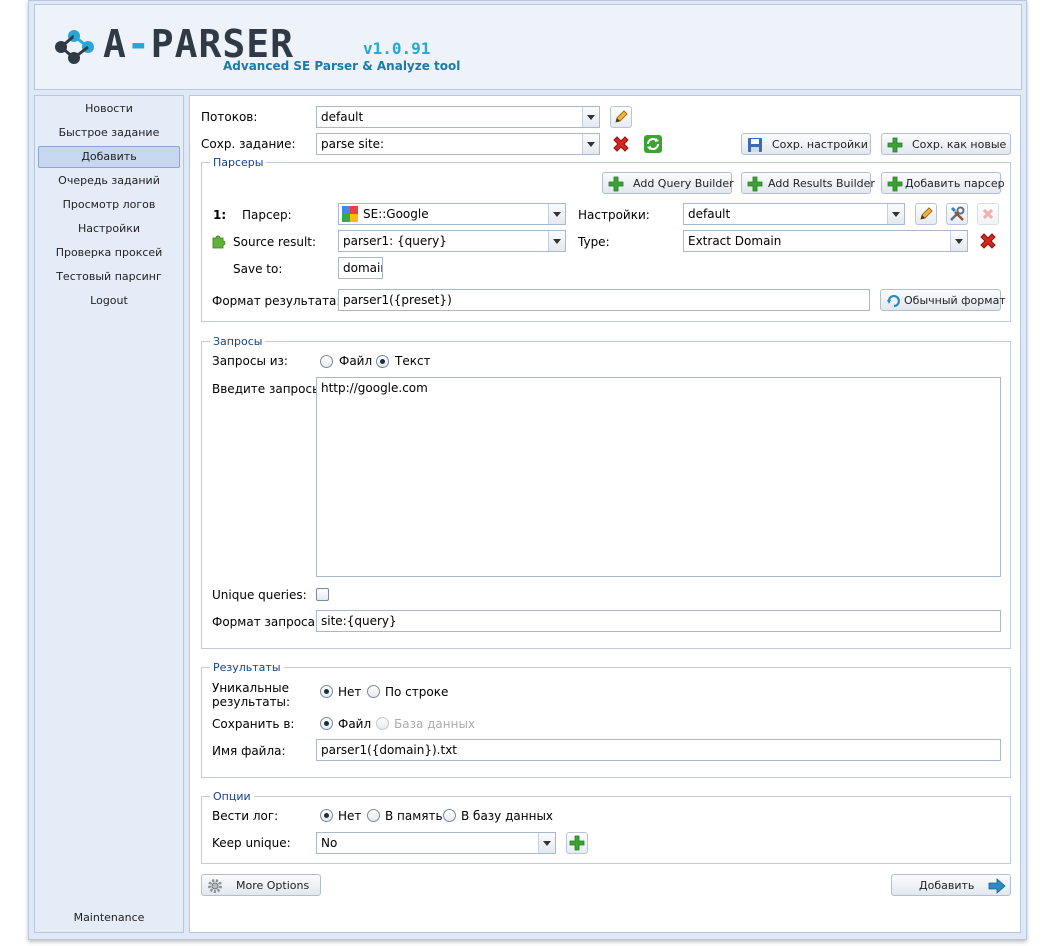 The width and height of the screenshot is (1052, 946). Describe the element at coordinates (109, 917) in the screenshot. I see `sidebar-item-maintenance: Maintenance` at that location.